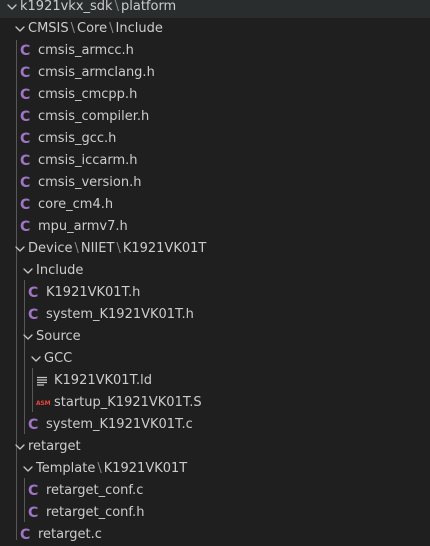 Image resolution: width=430 pixels, height=546 pixels. What do you see at coordinates (120, 314) in the screenshot?
I see `file-label: system_K1921VK01T.h` at bounding box center [120, 314].